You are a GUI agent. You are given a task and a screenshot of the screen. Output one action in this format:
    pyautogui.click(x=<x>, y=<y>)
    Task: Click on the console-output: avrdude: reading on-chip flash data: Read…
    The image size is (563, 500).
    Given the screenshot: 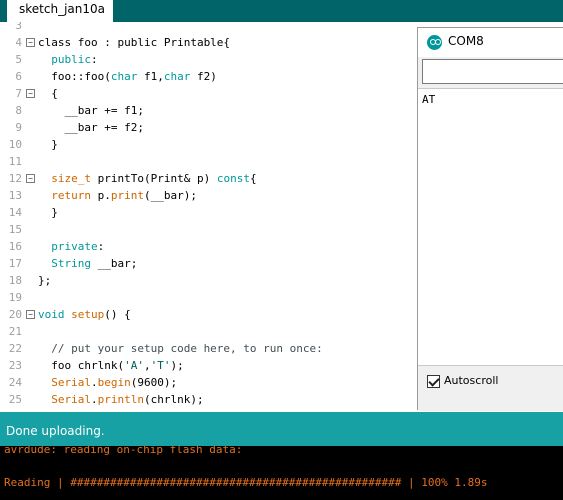 What is the action you would take?
    pyautogui.click(x=281, y=473)
    